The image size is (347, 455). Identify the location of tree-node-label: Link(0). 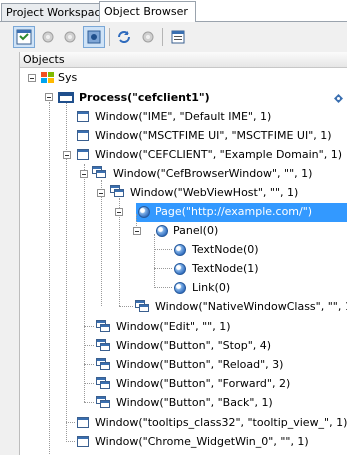
(211, 287).